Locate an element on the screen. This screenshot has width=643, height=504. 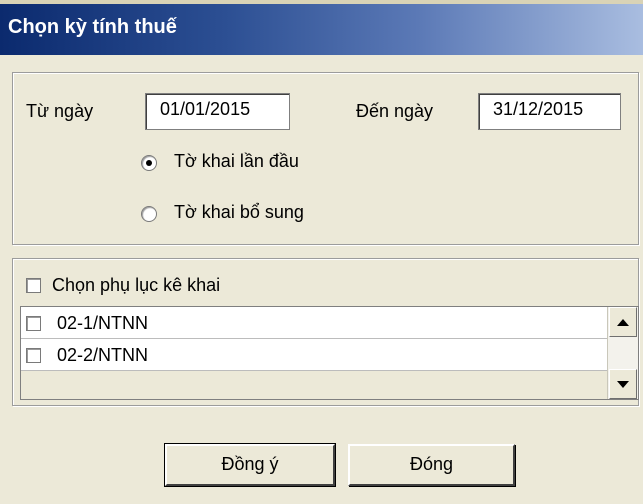
select-appendix-label: Chọn phụ lục kê khai is located at coordinates (136, 285).